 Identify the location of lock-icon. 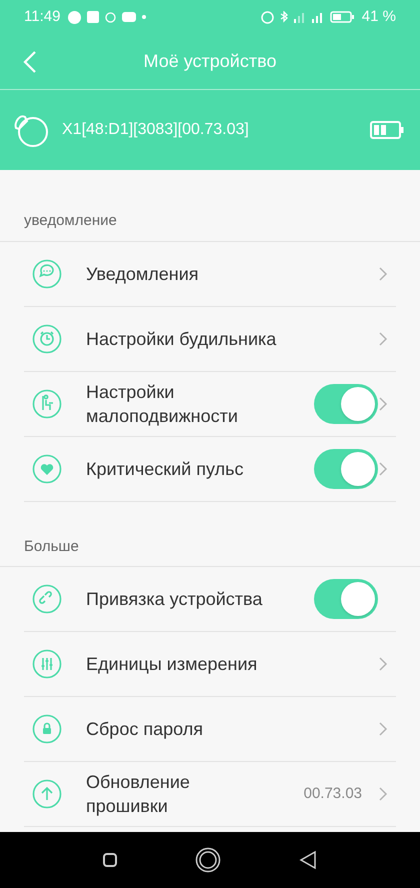
(47, 729).